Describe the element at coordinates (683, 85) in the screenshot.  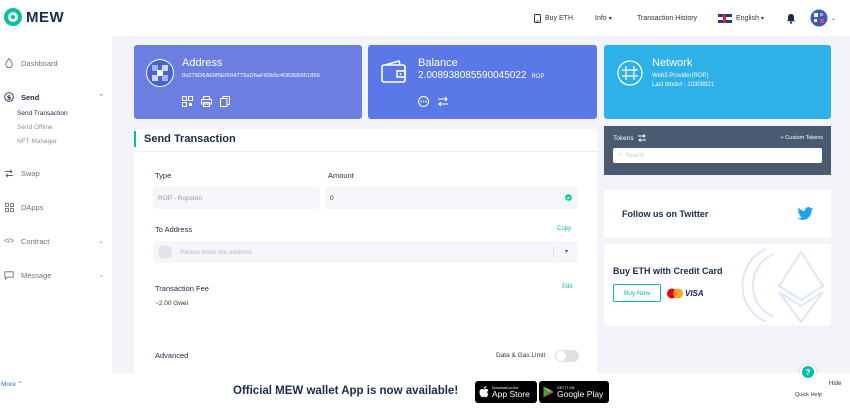
I see `network-last-block: Last block# : 10309921` at that location.